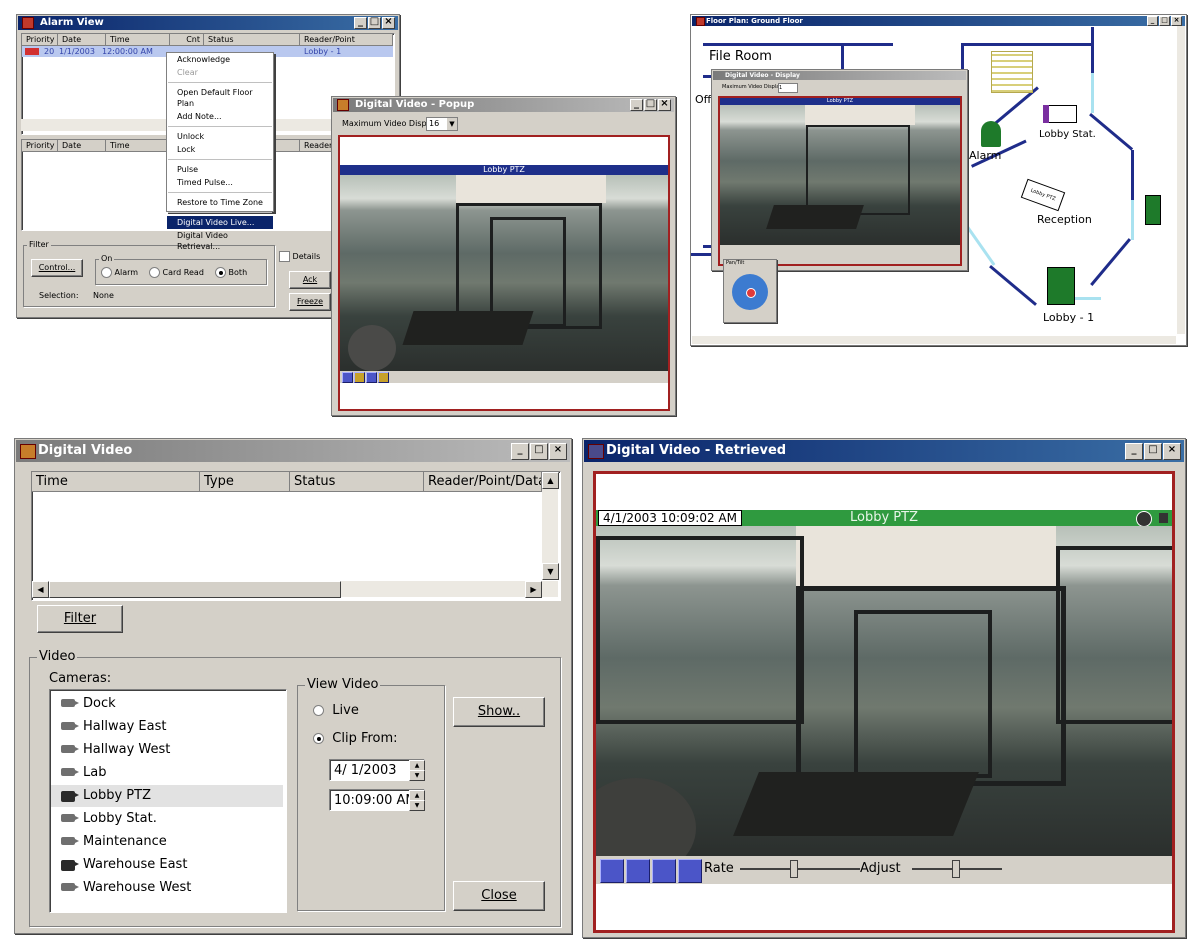 This screenshot has height=951, width=1200. I want to click on screen-icon, so click(1163, 518).